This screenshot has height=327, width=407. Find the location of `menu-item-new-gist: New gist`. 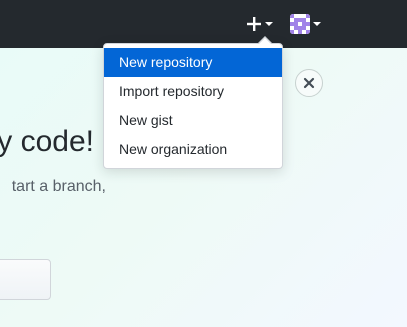

menu-item-new-gist: New gist is located at coordinates (193, 120).